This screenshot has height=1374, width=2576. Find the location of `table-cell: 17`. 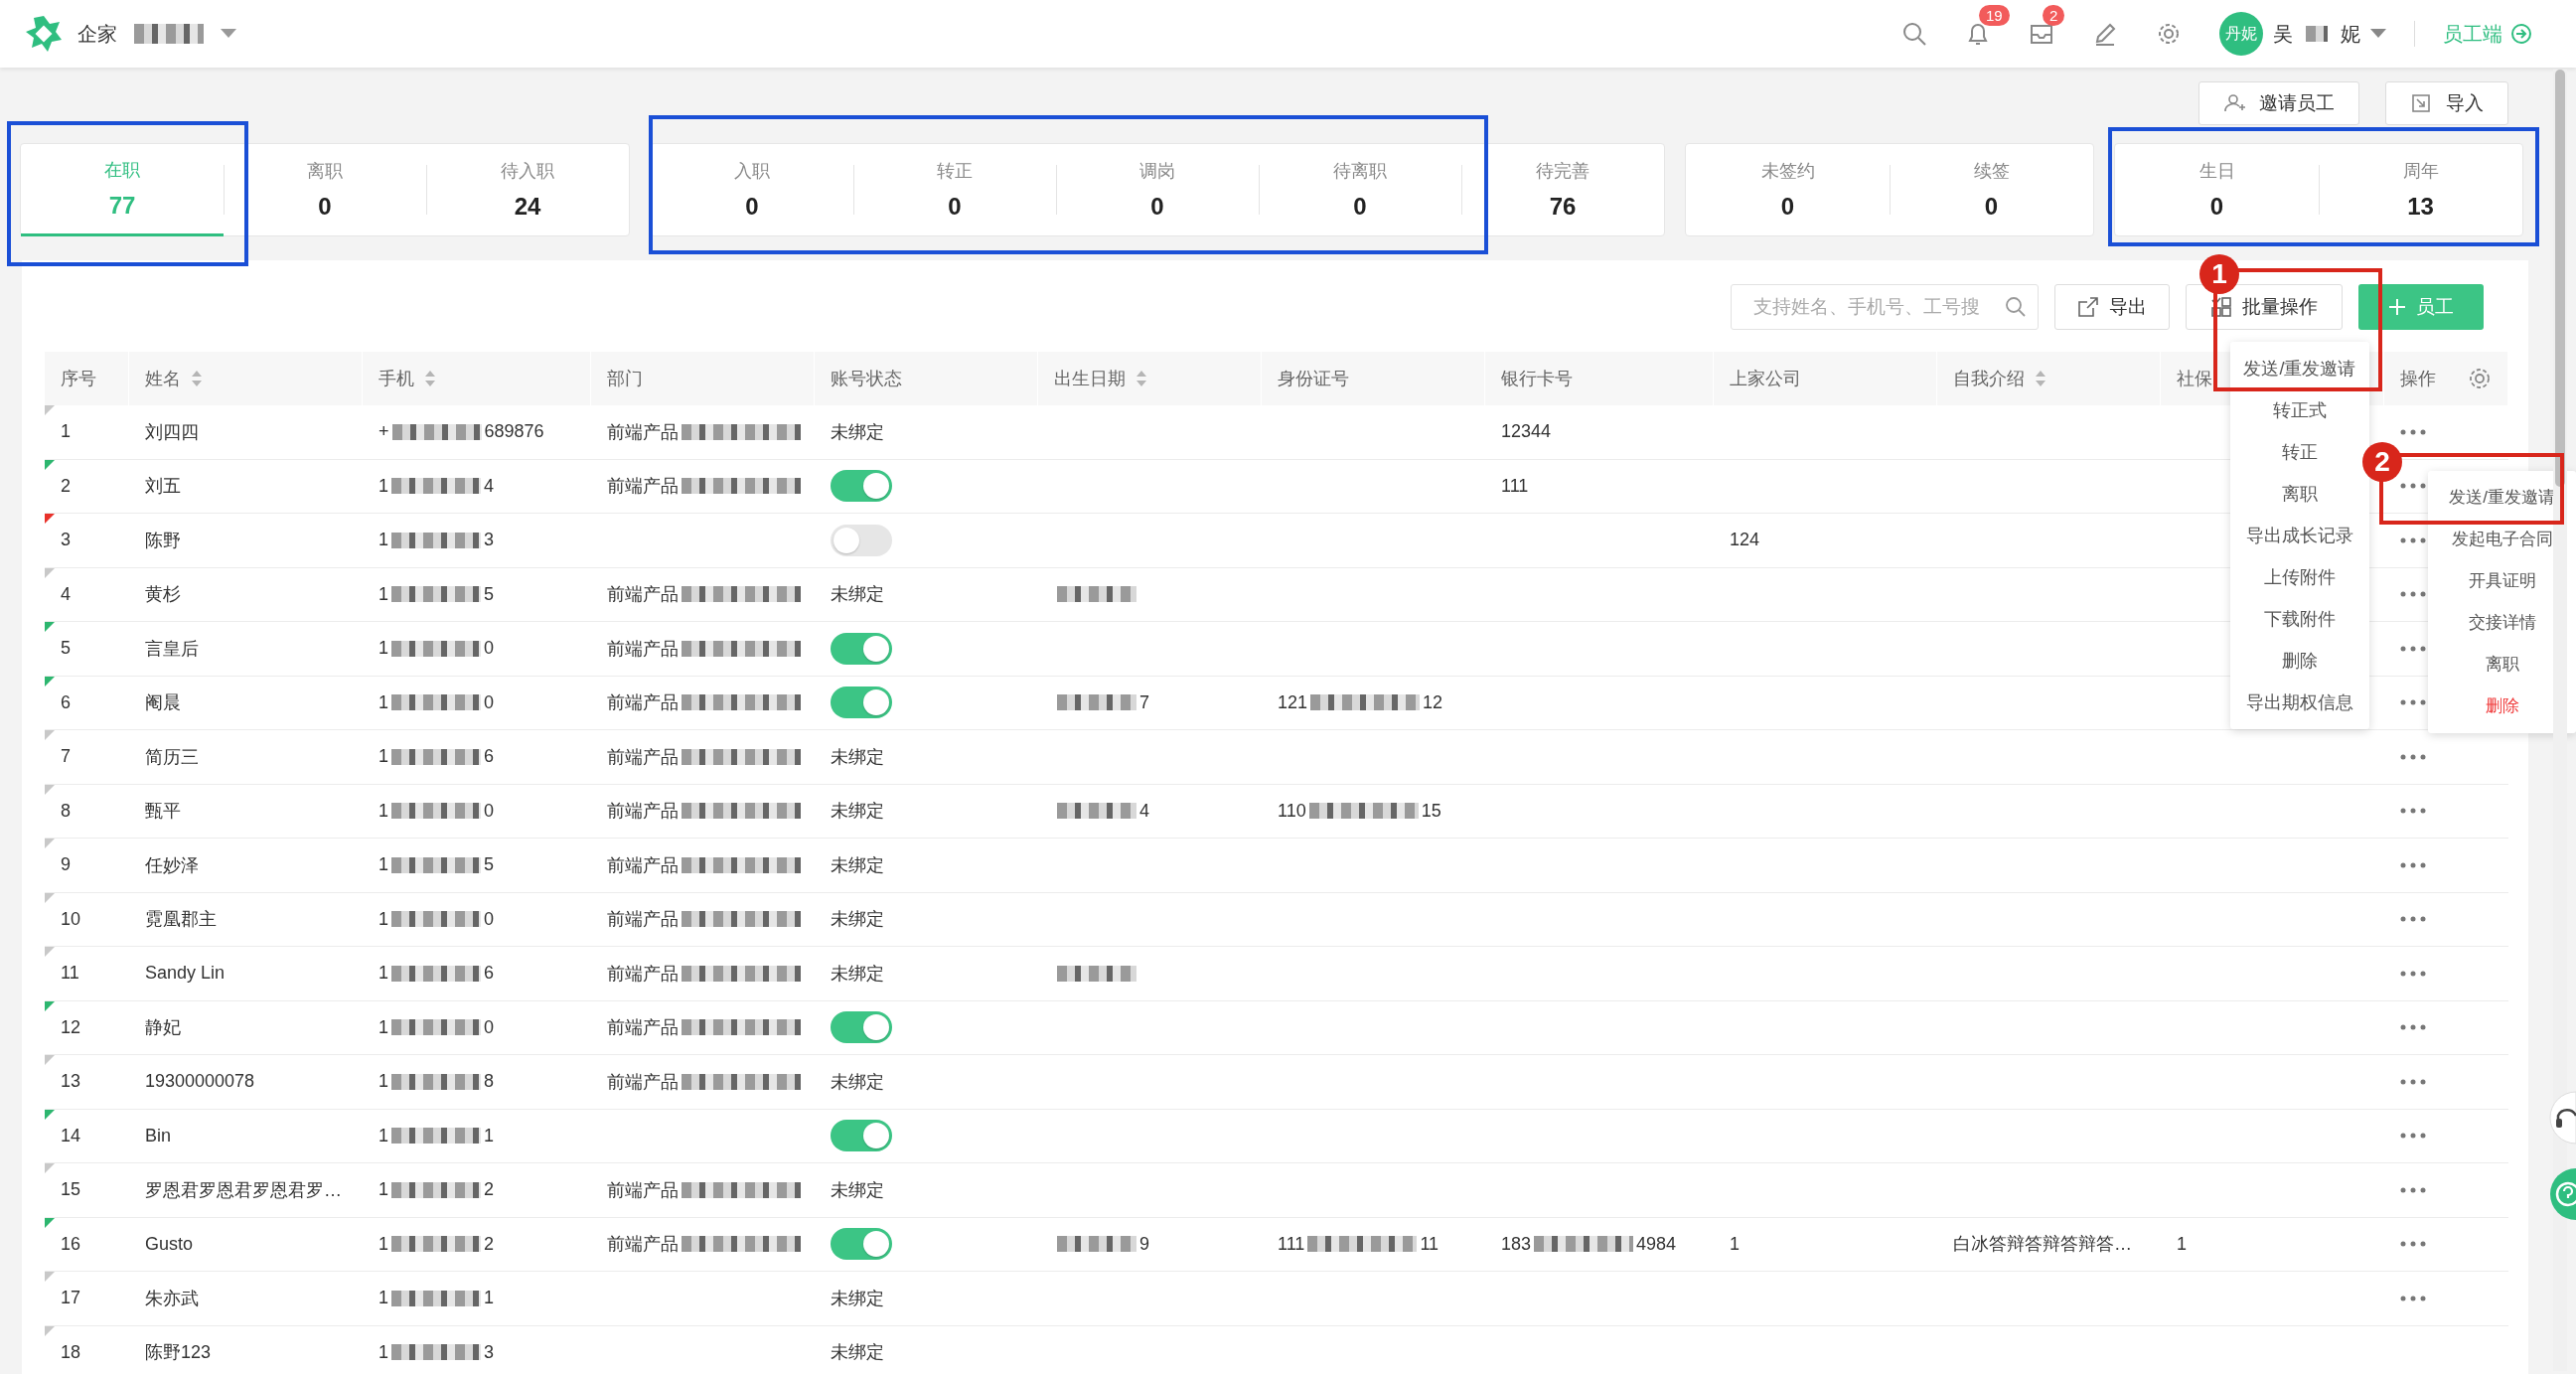

table-cell: 17 is located at coordinates (71, 1298).